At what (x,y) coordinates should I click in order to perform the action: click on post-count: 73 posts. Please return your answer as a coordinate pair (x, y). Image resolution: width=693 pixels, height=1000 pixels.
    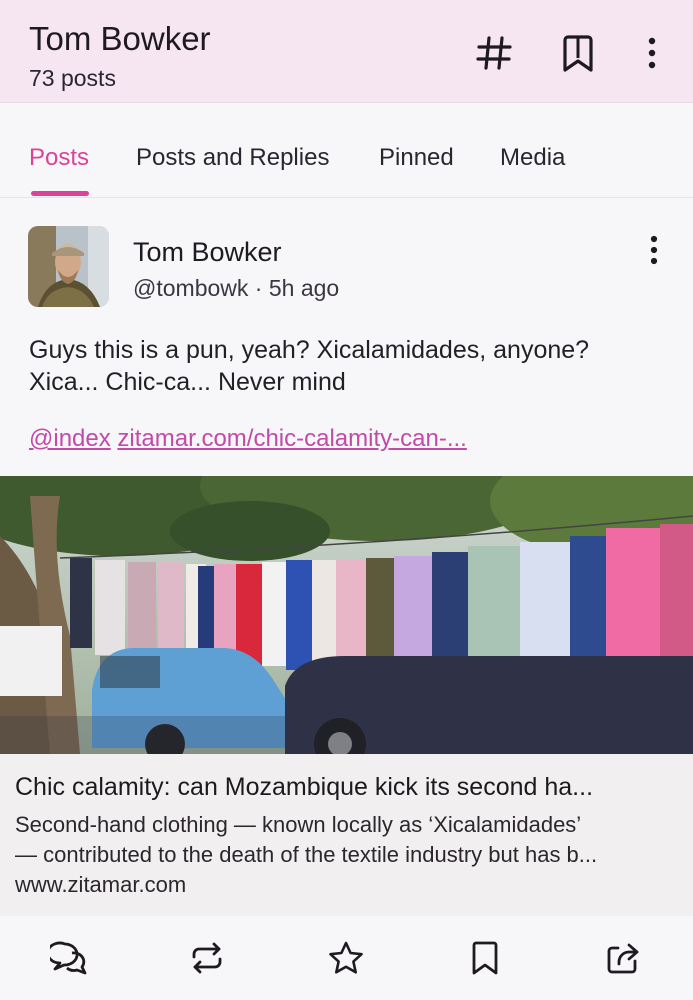
    Looking at the image, I should click on (72, 78).